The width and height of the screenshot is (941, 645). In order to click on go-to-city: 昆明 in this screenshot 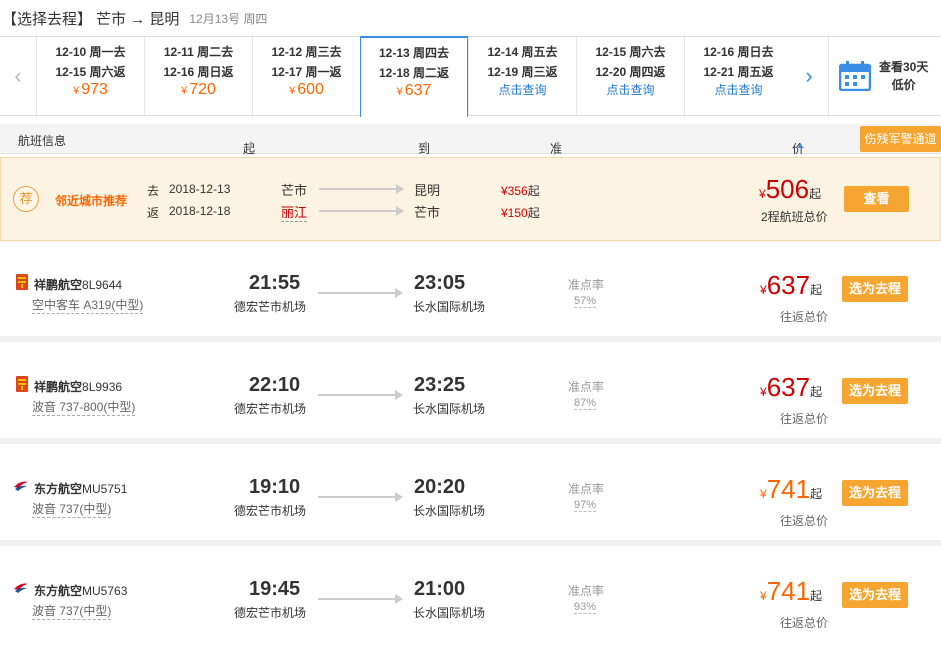, I will do `click(427, 190)`.